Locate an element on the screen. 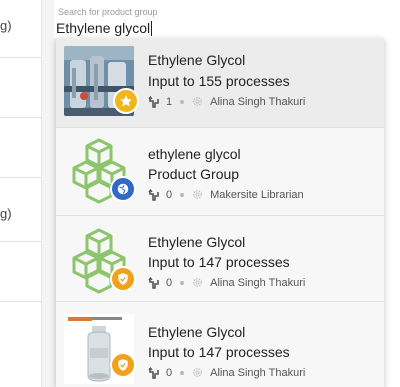 The width and height of the screenshot is (400, 387). product-group-search: Search for product group Ethylene glycol is located at coordinates (227, 19).